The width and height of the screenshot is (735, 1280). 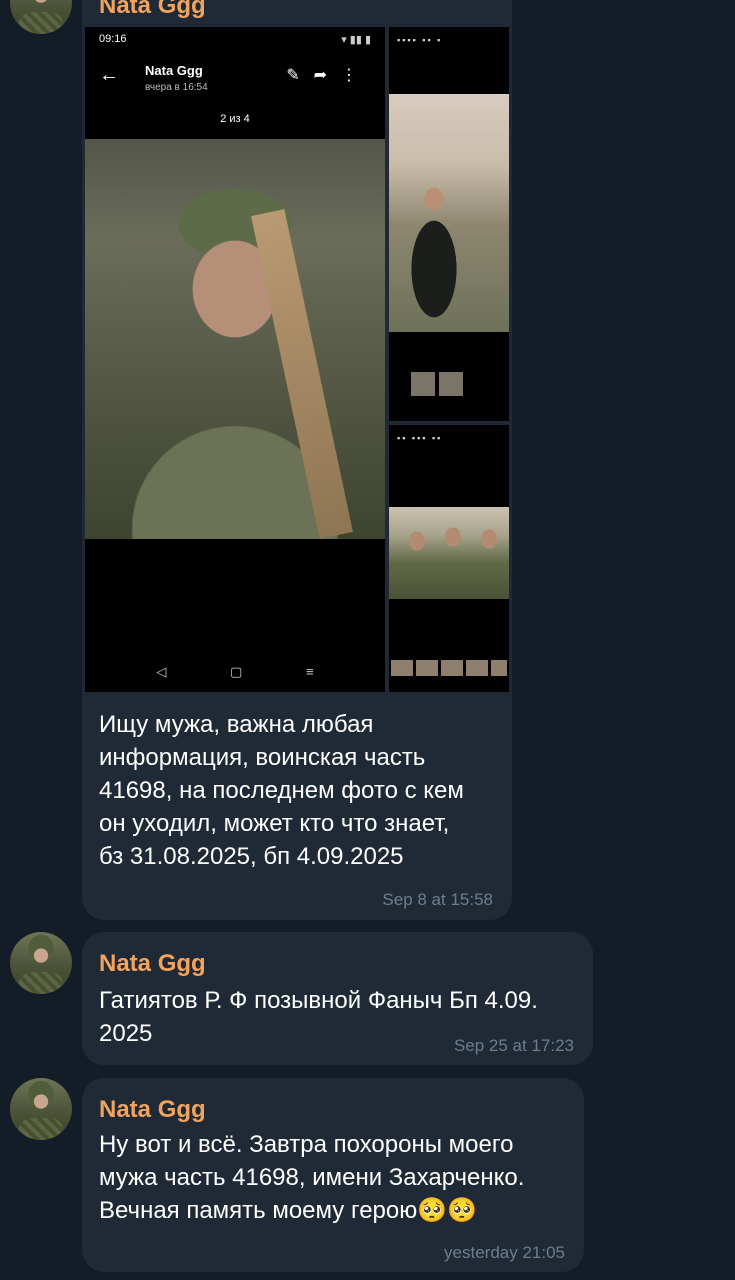 What do you see at coordinates (109, 75) in the screenshot?
I see `back-arrow-icon: ←` at bounding box center [109, 75].